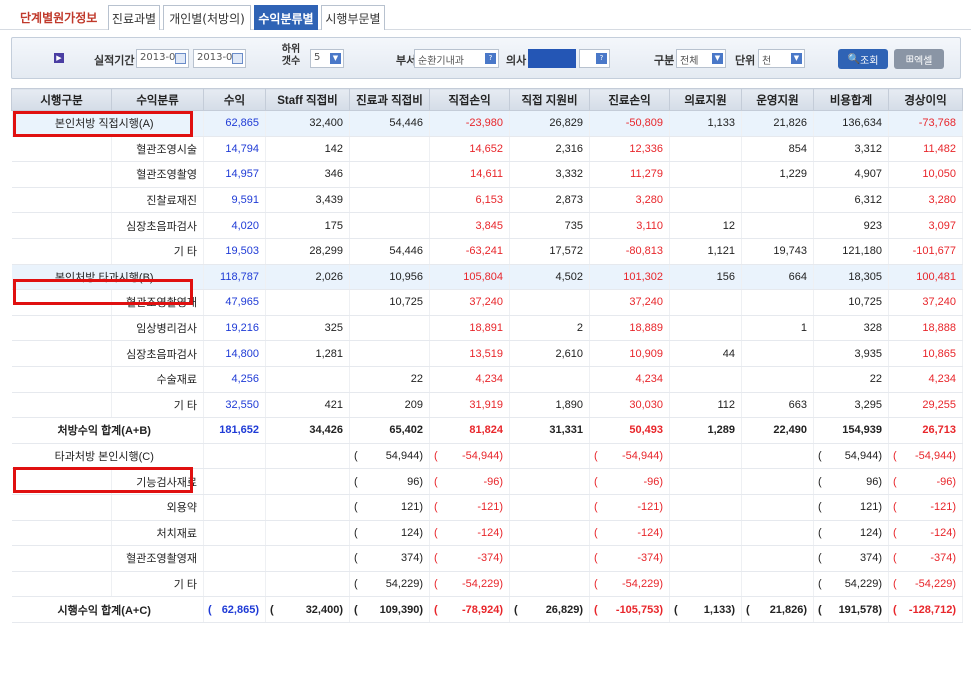  What do you see at coordinates (353, 17) in the screenshot?
I see `tab-exec-section: 시행부문별` at bounding box center [353, 17].